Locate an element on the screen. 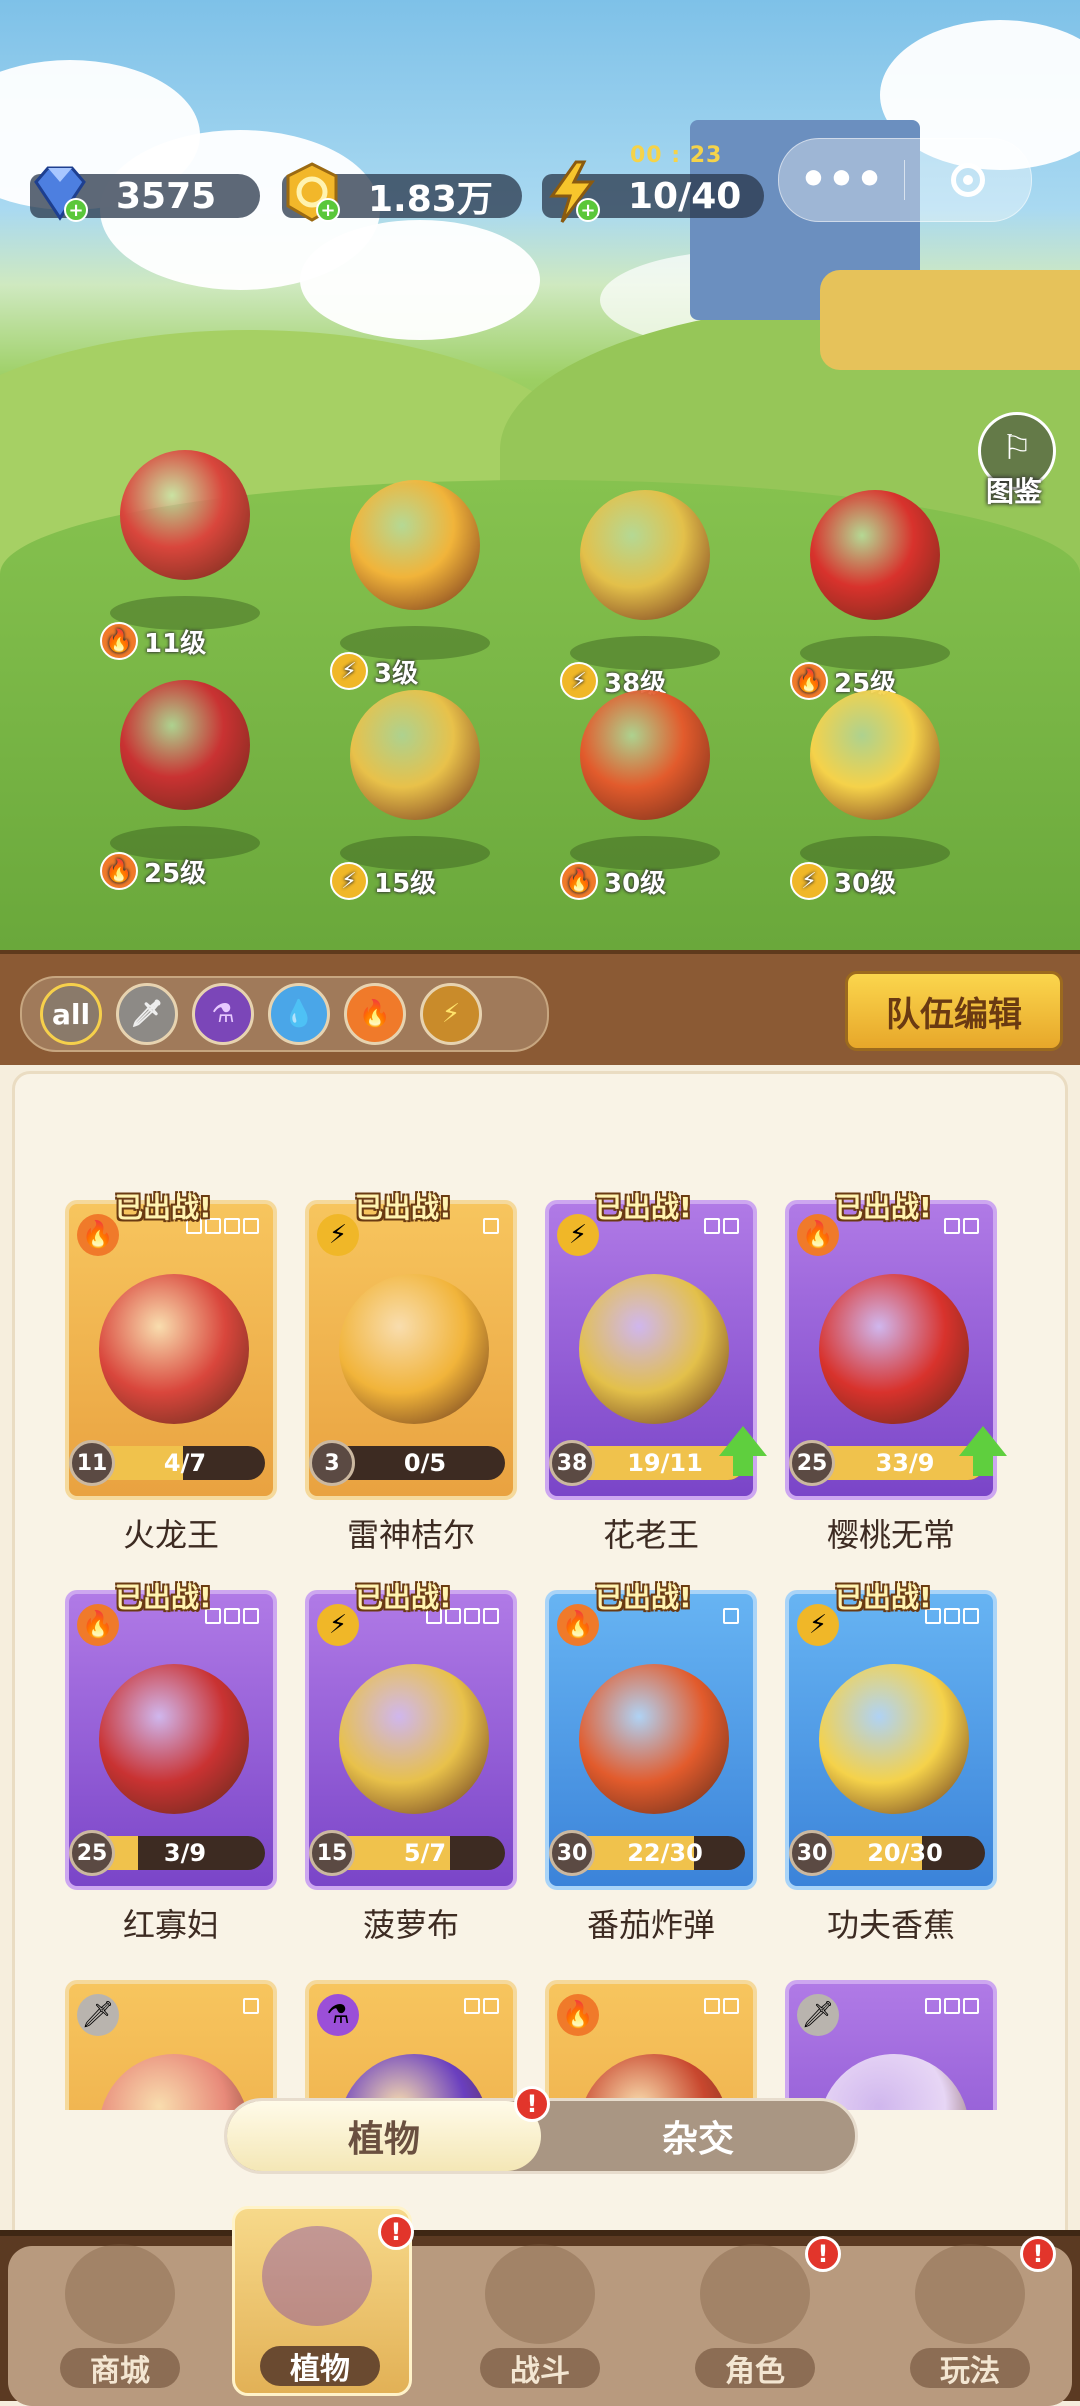 The height and width of the screenshot is (2406, 1080). water-drop-icon: 💧 is located at coordinates (299, 1014).